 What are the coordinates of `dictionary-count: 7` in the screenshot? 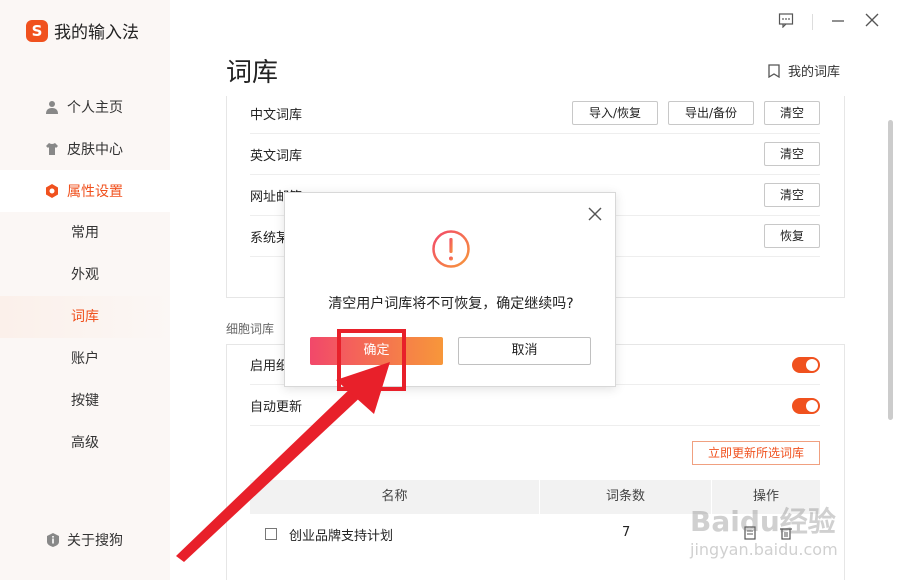 It's located at (626, 532).